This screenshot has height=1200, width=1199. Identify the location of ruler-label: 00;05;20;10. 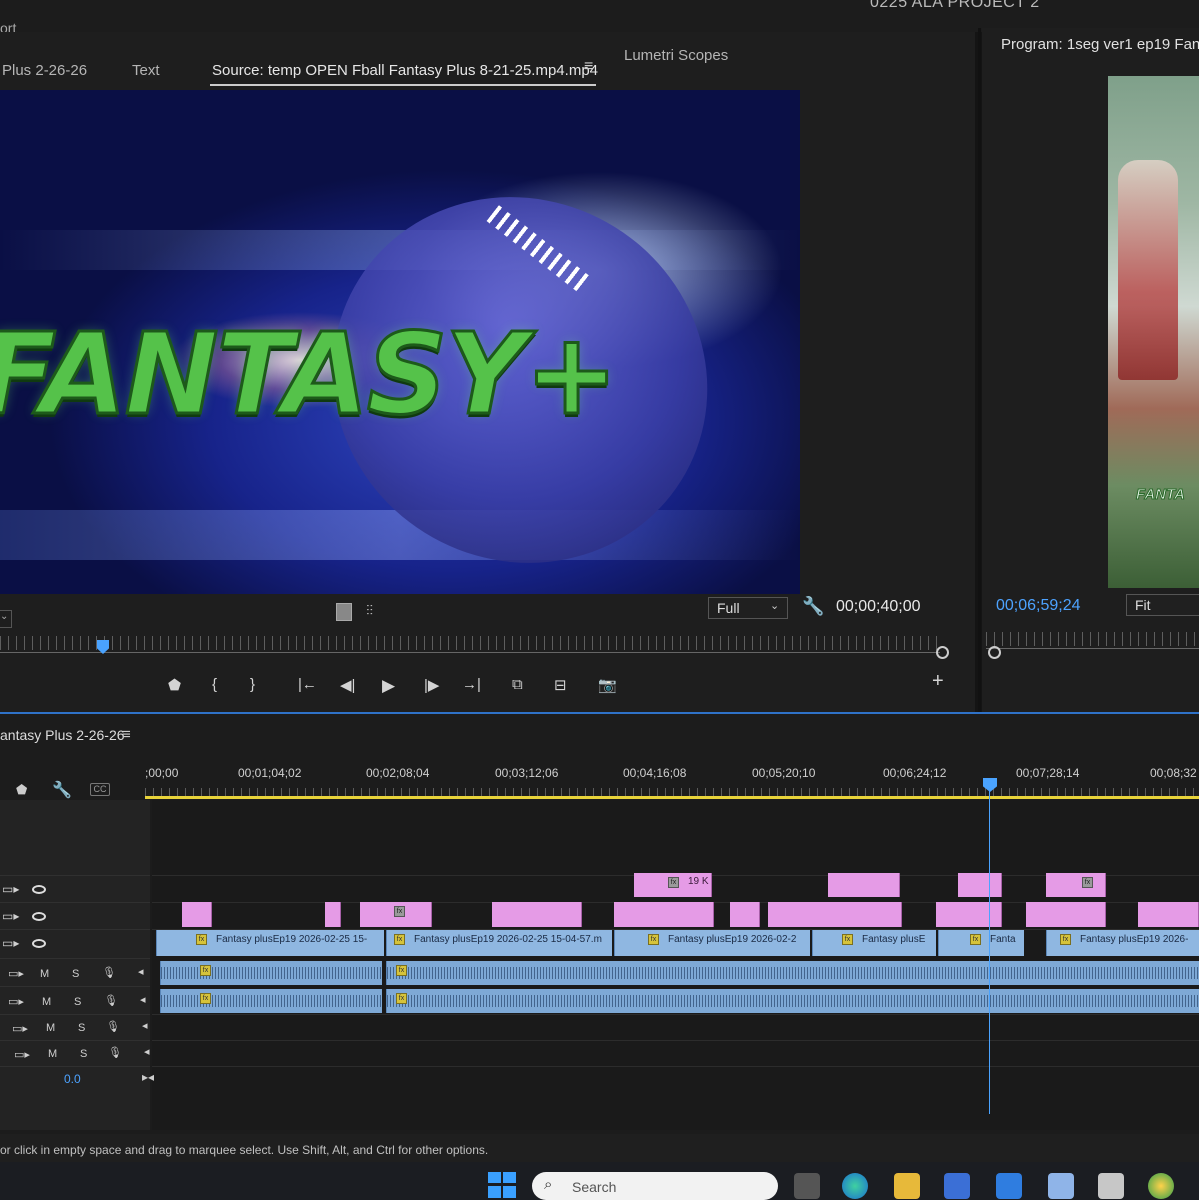
(784, 773).